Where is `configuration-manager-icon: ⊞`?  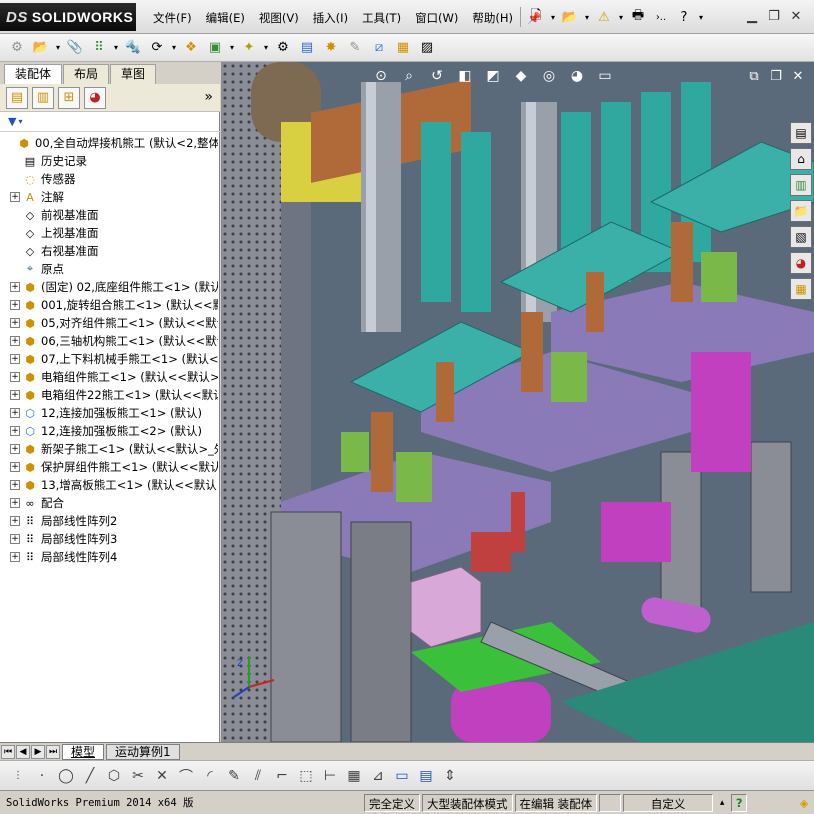 configuration-manager-icon: ⊞ is located at coordinates (69, 97).